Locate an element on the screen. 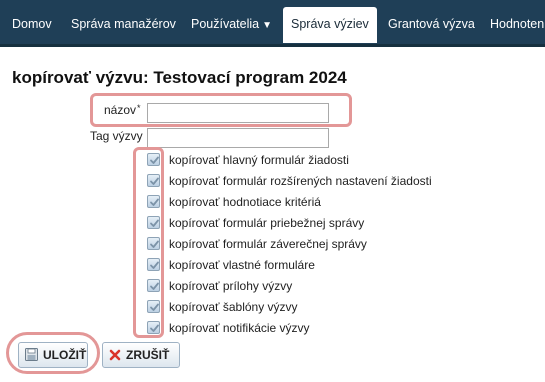 This screenshot has width=545, height=382. copy-option-label: kopírovať notifikácie výzvy is located at coordinates (239, 328).